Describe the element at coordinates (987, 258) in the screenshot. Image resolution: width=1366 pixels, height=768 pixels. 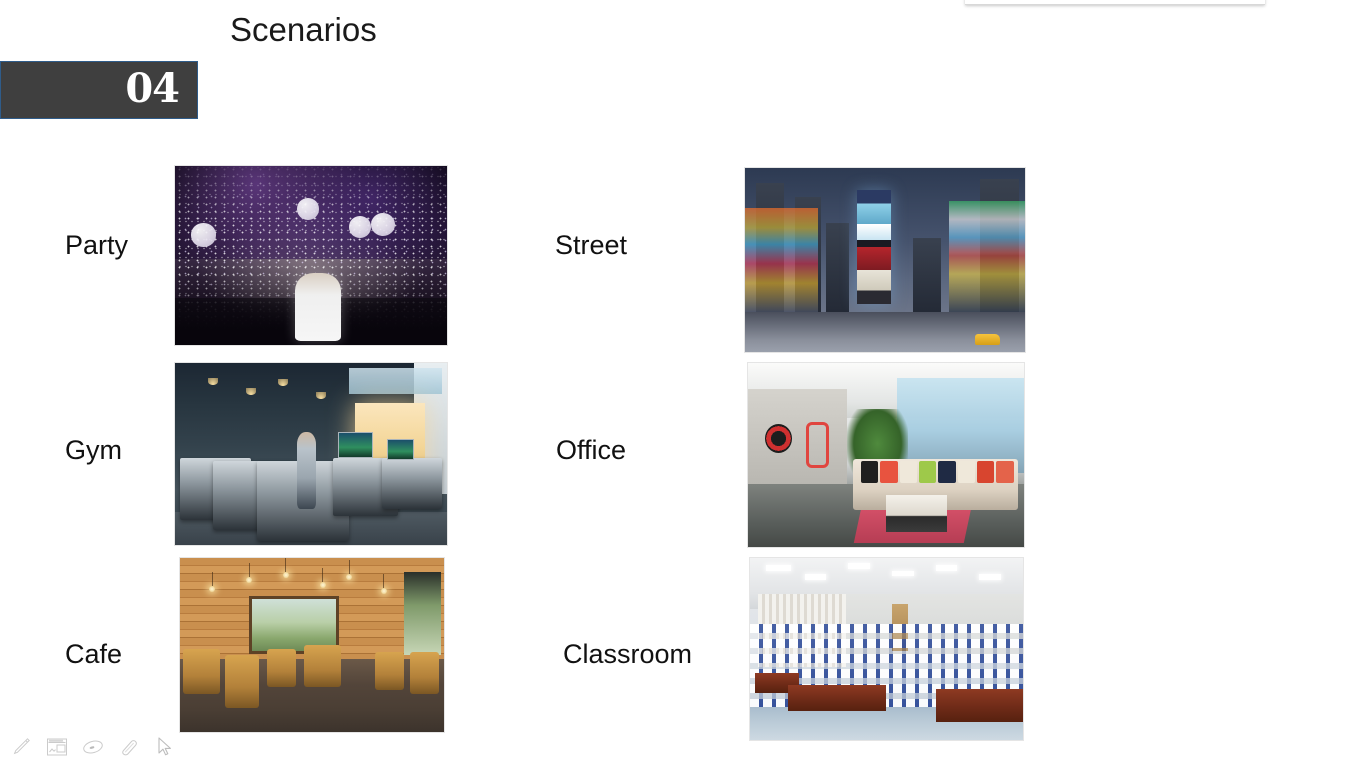
I see `street-photo-billboards-right` at that location.